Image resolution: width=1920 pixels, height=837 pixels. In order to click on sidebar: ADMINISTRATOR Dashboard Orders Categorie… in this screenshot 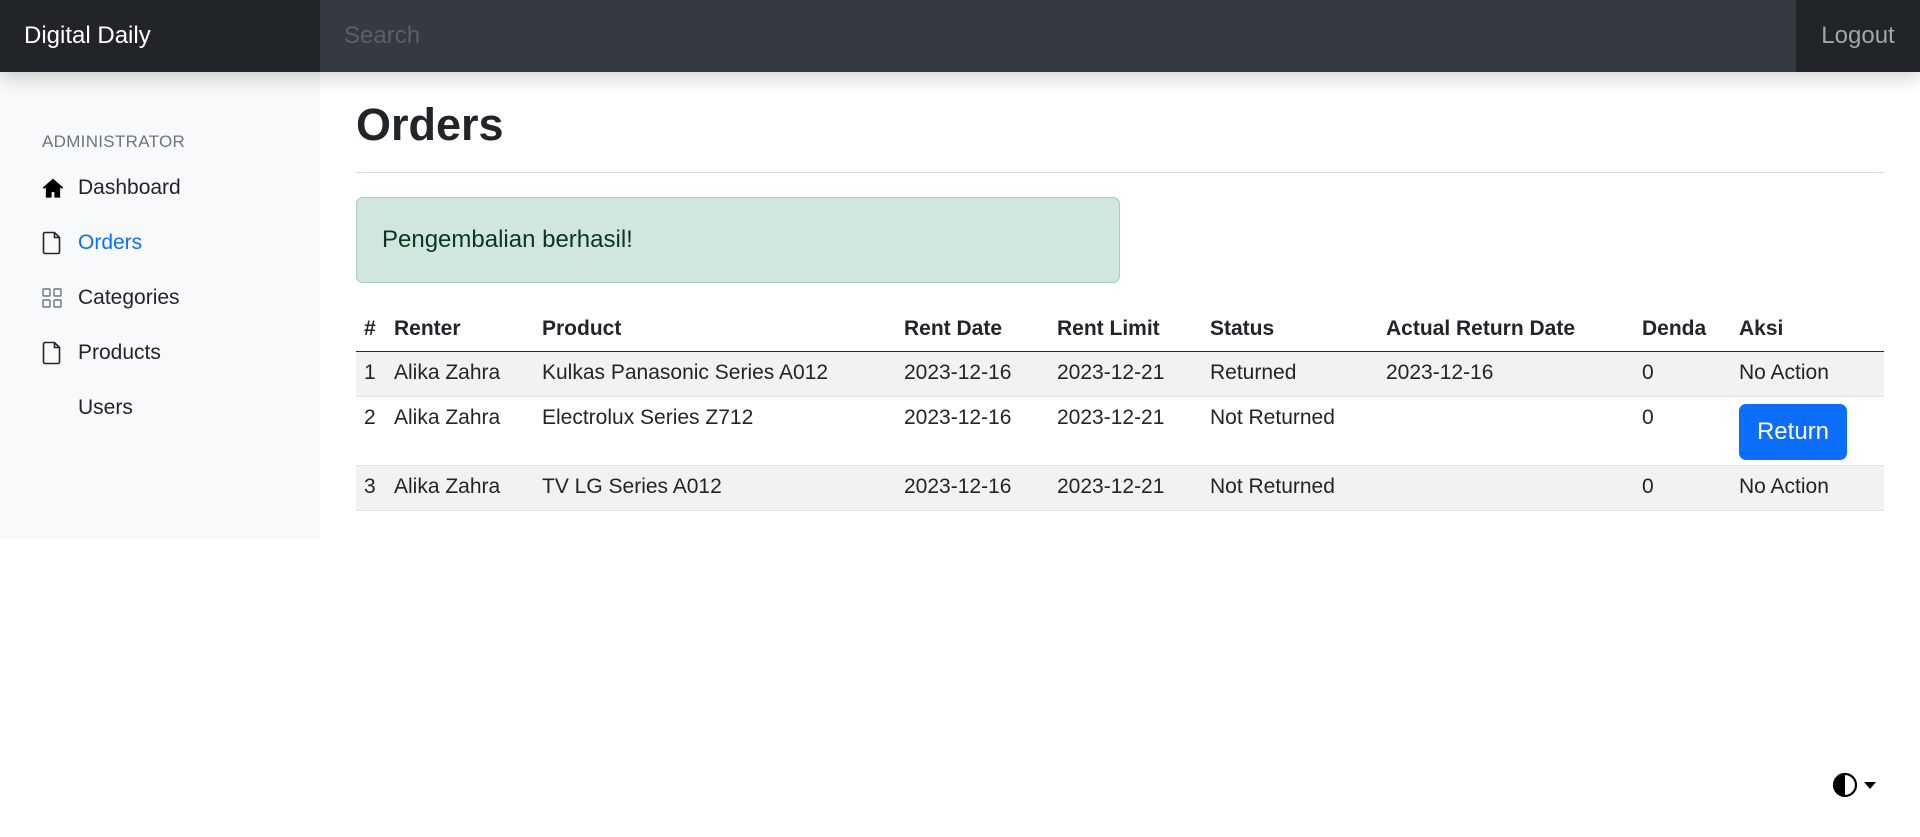, I will do `click(160, 305)`.